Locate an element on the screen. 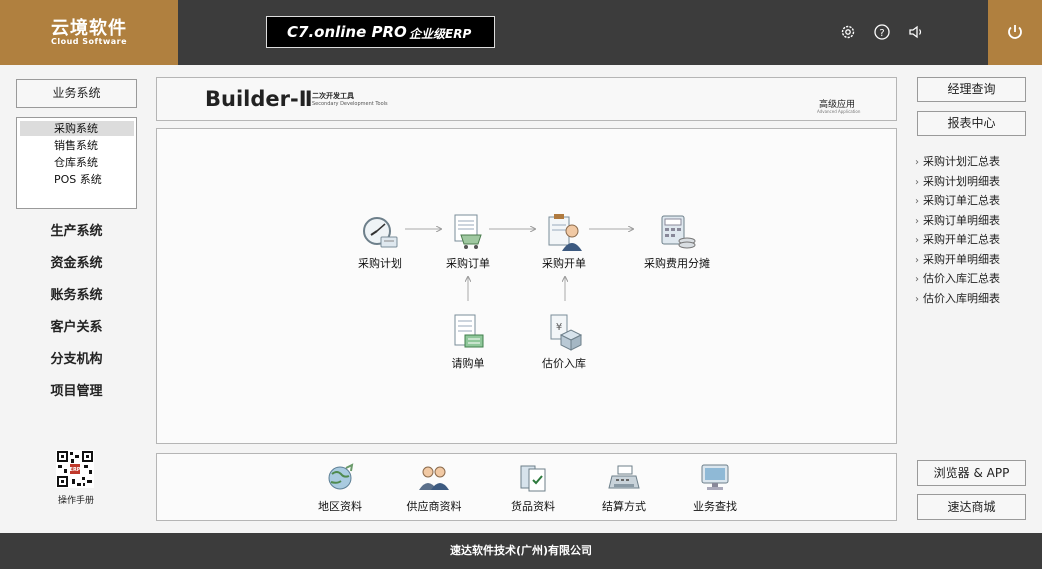 This screenshot has width=1042, height=569. estimated-receipt-label: 估价入库 is located at coordinates (564, 363).